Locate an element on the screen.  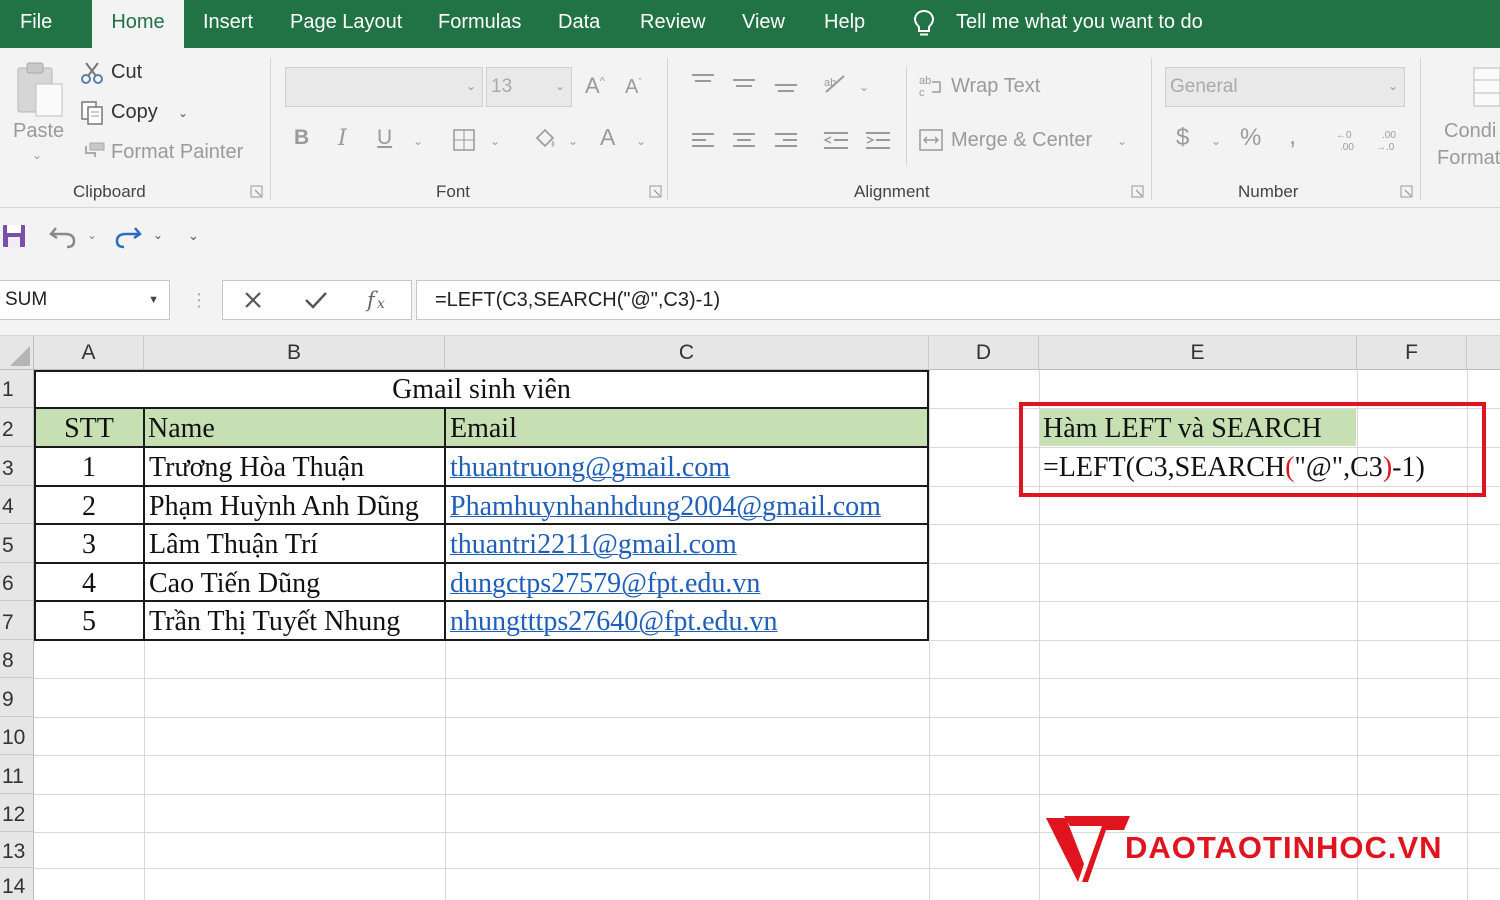
tab-file: File is located at coordinates (36, 24).